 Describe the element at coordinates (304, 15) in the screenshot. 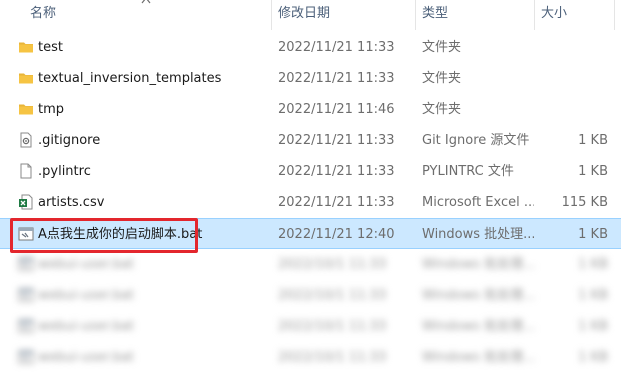

I see `column-header-date: 修改日期` at that location.